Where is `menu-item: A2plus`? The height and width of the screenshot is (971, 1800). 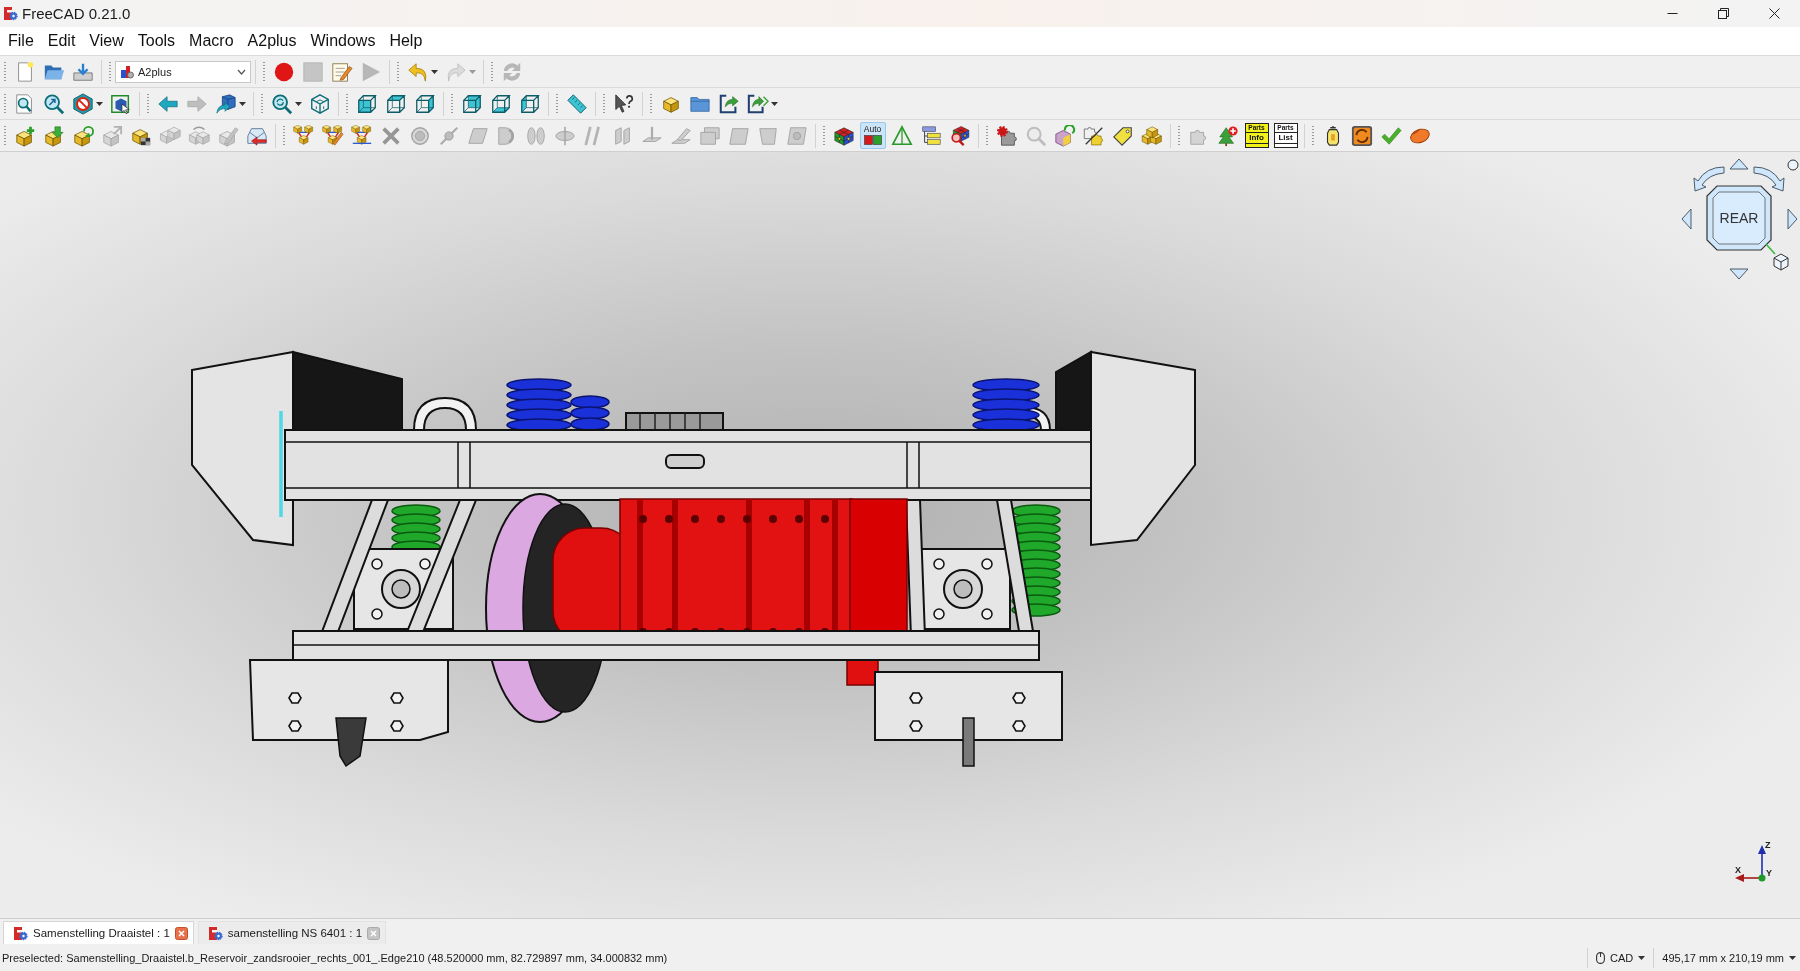 menu-item: A2plus is located at coordinates (272, 41).